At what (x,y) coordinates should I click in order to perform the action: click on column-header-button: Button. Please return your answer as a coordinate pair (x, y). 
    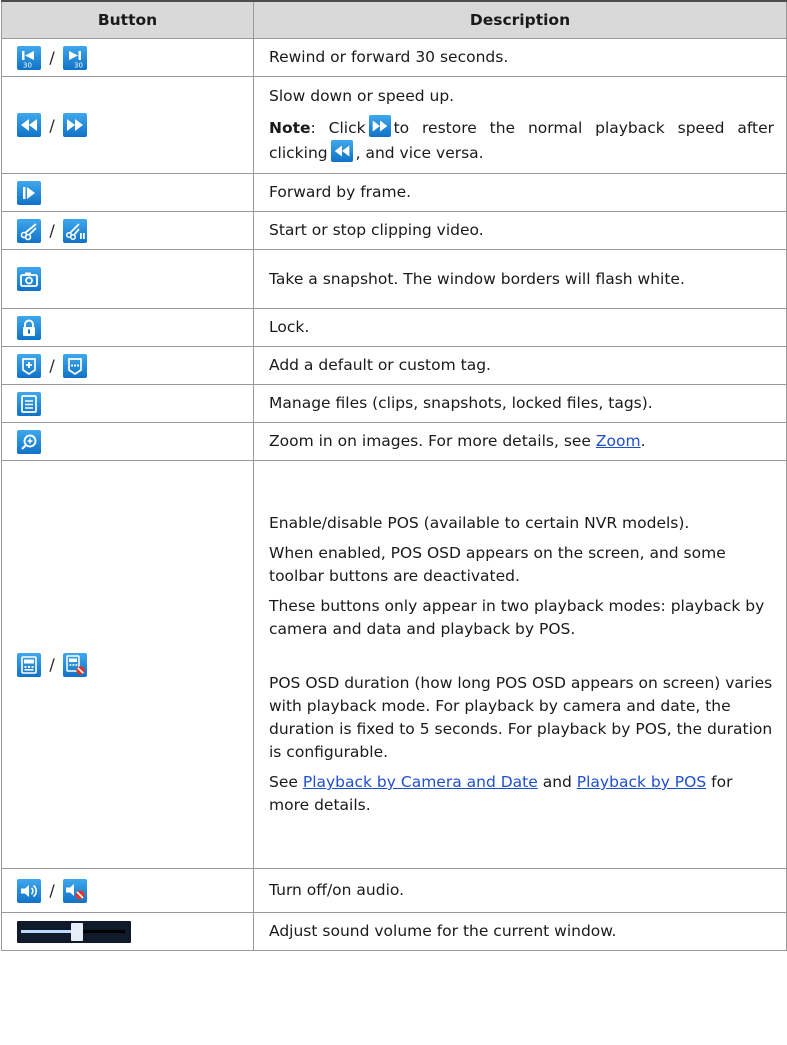
    Looking at the image, I should click on (127, 19).